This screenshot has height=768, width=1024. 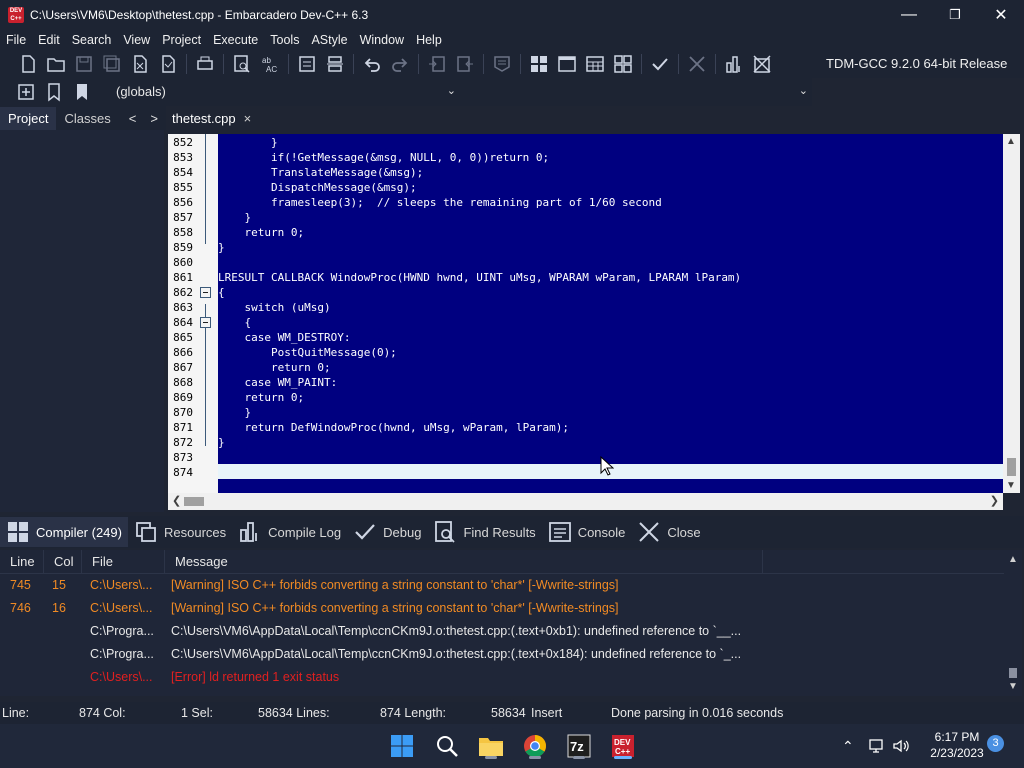 What do you see at coordinates (623, 64) in the screenshot?
I see `layout-quad-button` at bounding box center [623, 64].